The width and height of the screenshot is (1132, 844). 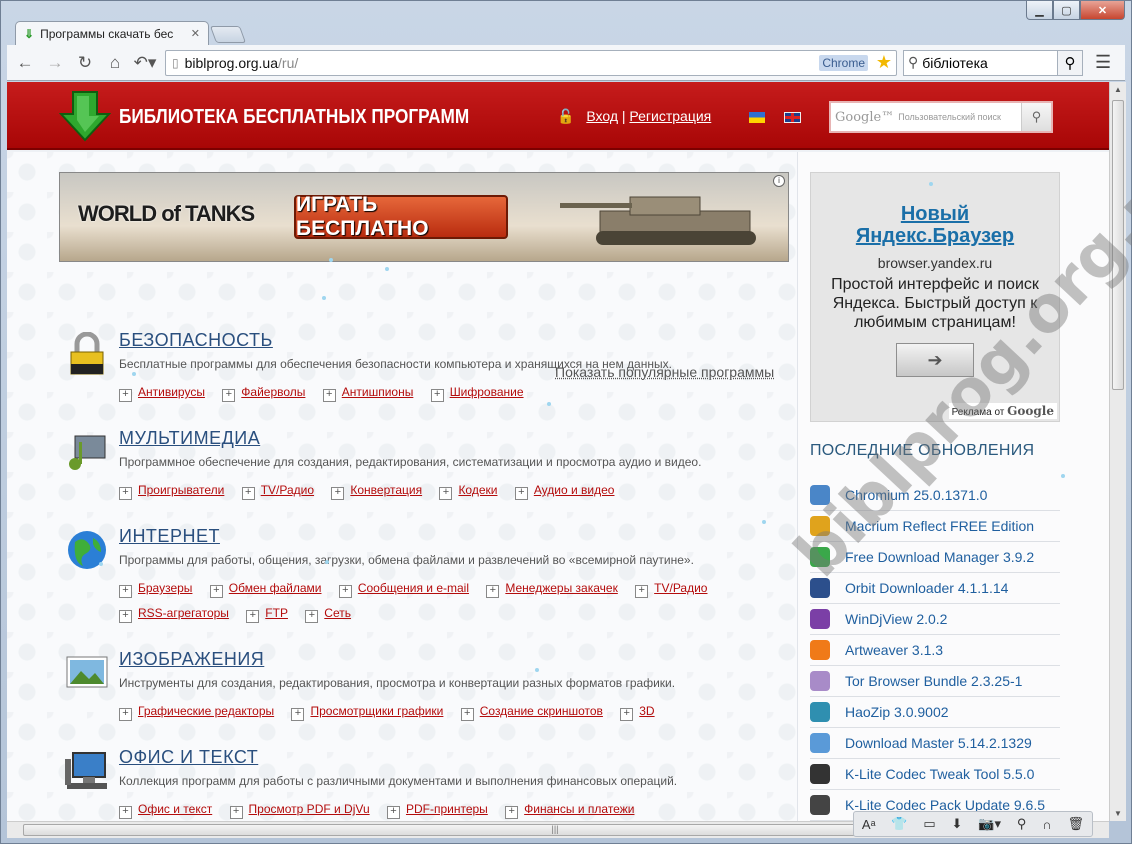 What do you see at coordinates (195, 33) in the screenshot?
I see `close-tab-icon: ✕` at bounding box center [195, 33].